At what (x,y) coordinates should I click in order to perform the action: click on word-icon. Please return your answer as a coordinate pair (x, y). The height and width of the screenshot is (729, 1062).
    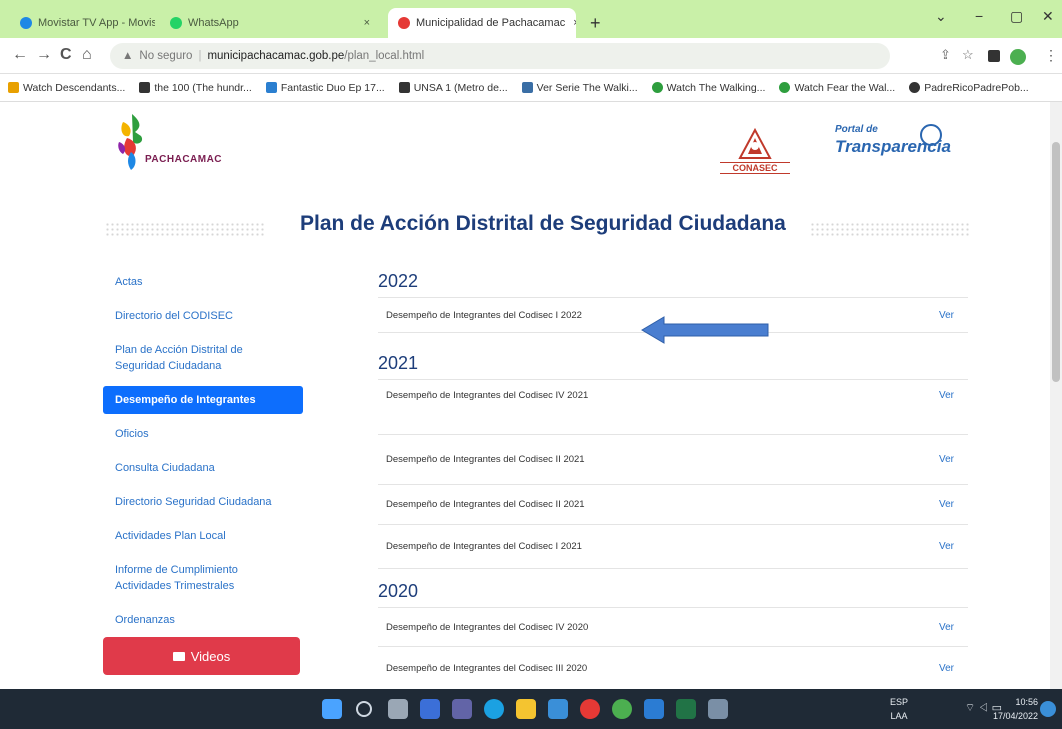
    Looking at the image, I should click on (654, 709).